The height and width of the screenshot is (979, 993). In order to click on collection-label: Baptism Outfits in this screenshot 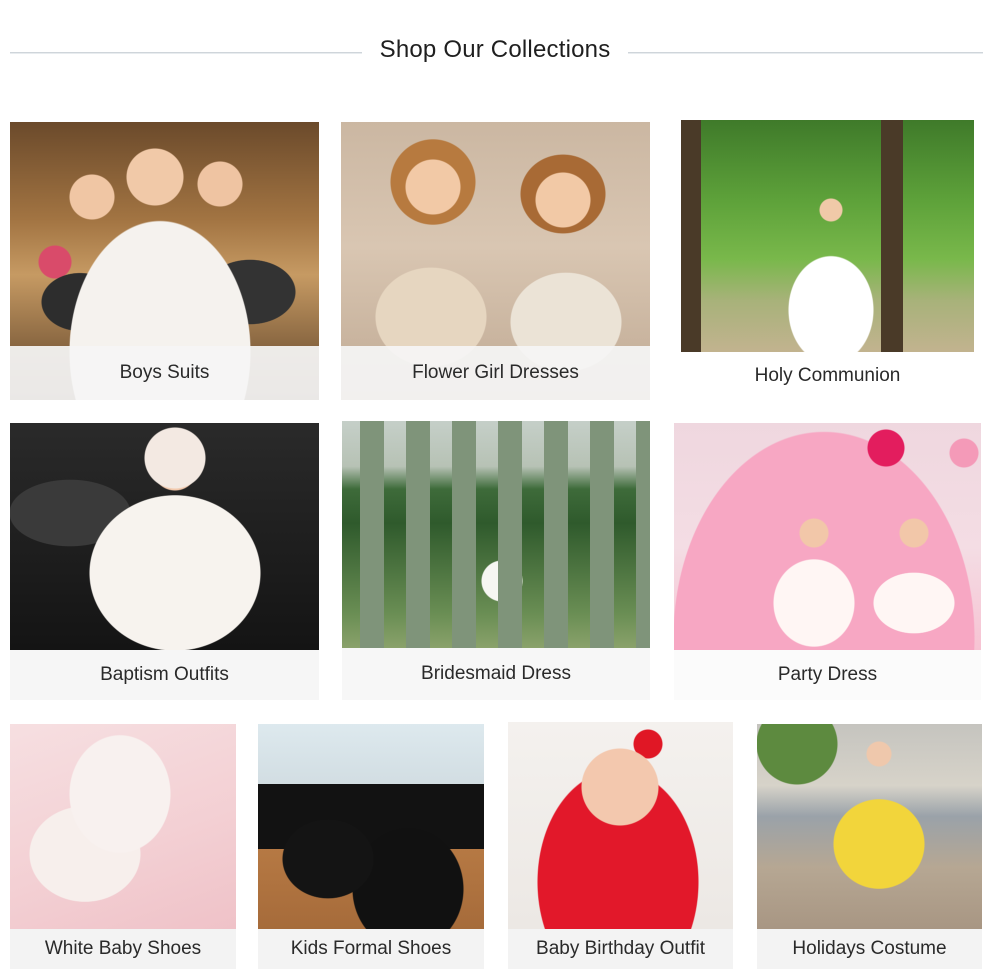, I will do `click(164, 674)`.